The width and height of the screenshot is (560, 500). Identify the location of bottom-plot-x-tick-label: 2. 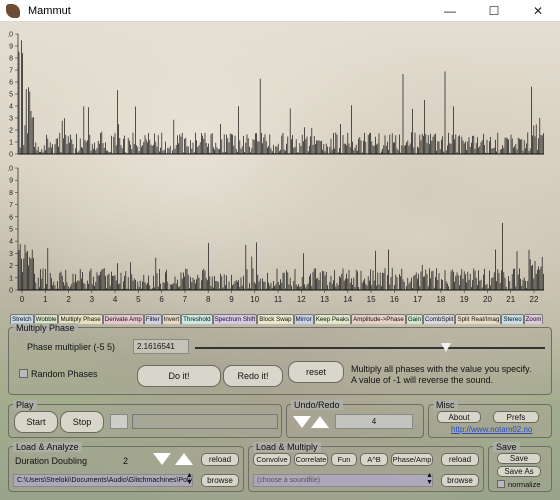
(68, 299).